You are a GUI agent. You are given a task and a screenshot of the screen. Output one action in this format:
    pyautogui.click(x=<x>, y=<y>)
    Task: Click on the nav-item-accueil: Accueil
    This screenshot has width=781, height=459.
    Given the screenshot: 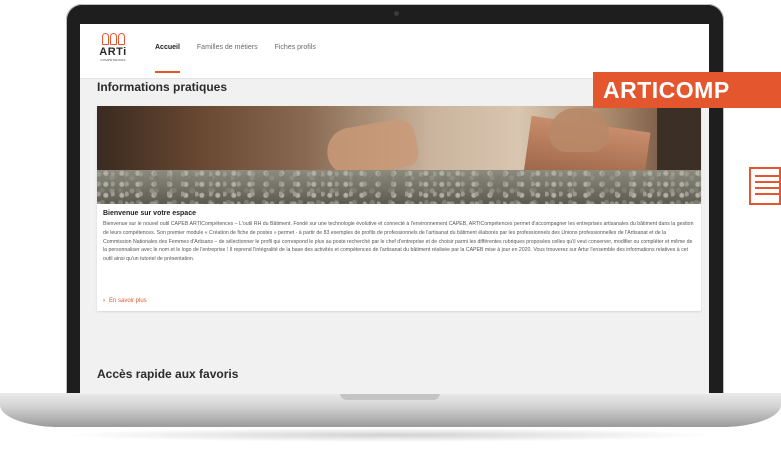 What is the action you would take?
    pyautogui.click(x=167, y=58)
    